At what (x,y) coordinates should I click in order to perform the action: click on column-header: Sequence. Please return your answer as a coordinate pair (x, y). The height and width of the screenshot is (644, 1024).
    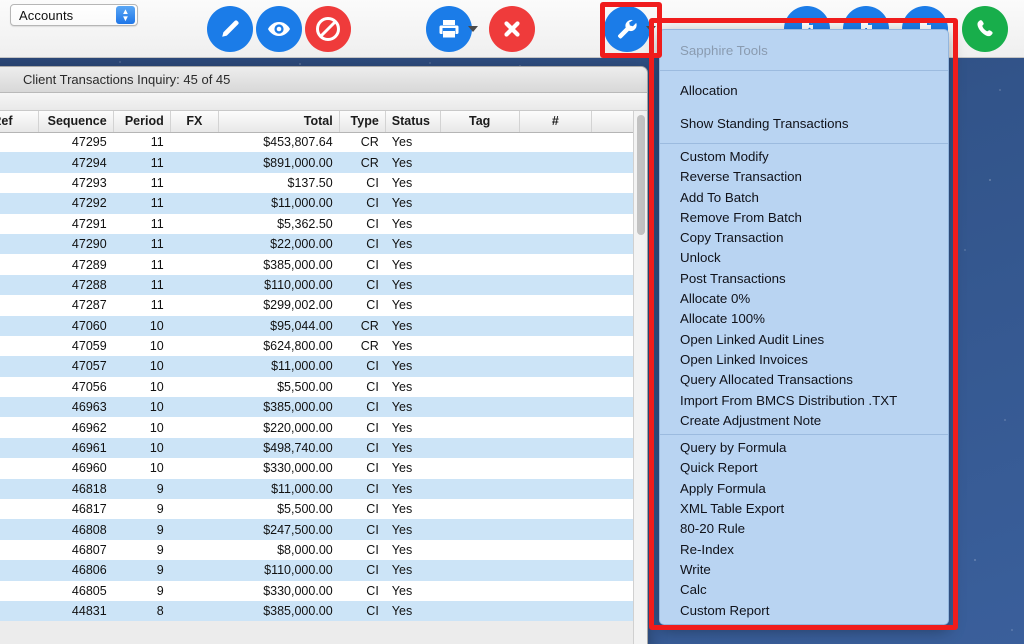
    Looking at the image, I should click on (76, 122).